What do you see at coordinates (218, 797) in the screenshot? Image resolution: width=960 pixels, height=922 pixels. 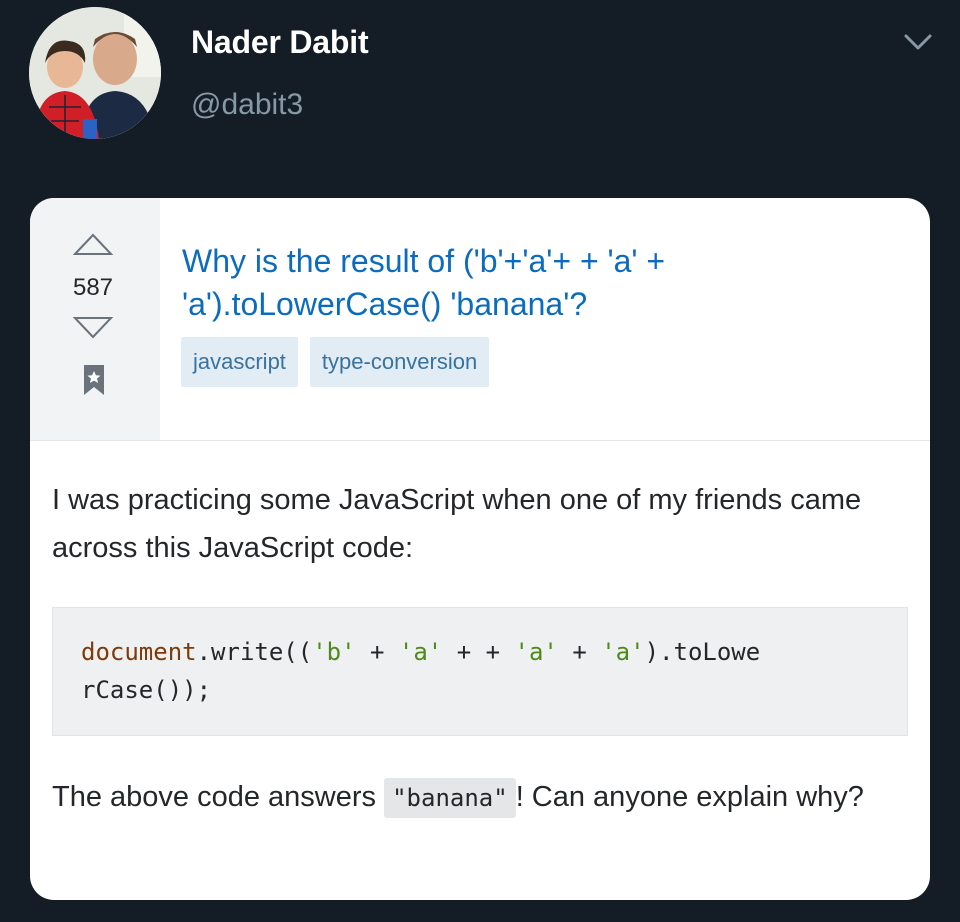 I see `answer-text-pre: The above code answers` at bounding box center [218, 797].